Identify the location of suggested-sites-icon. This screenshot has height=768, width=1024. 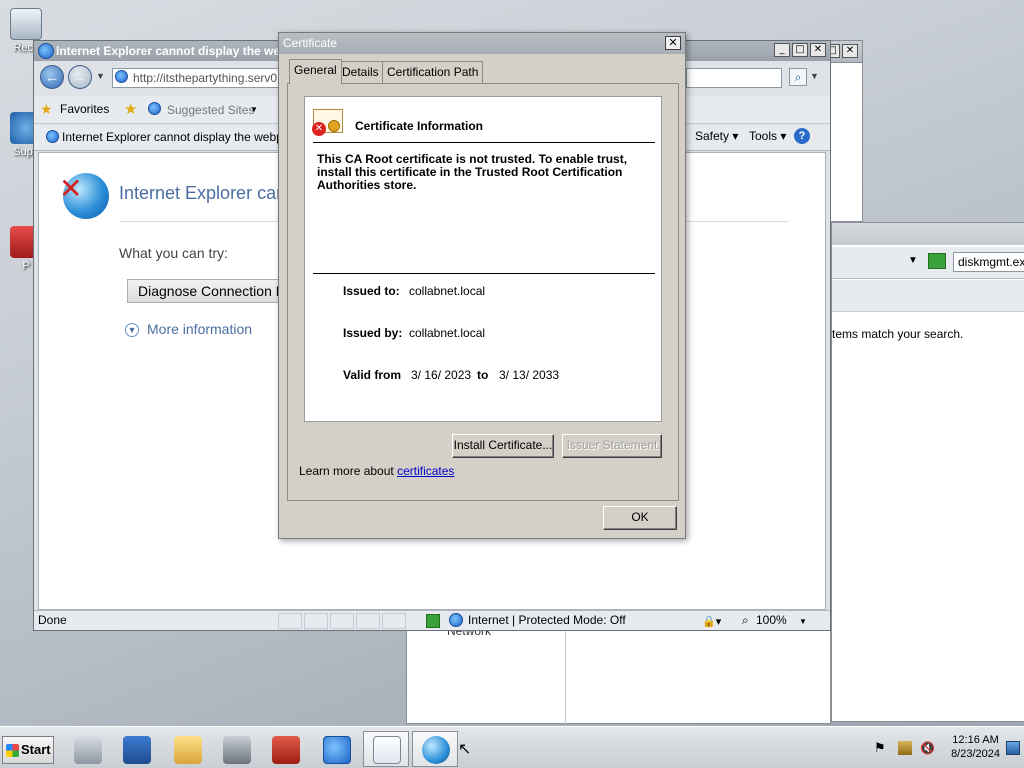
(154, 108).